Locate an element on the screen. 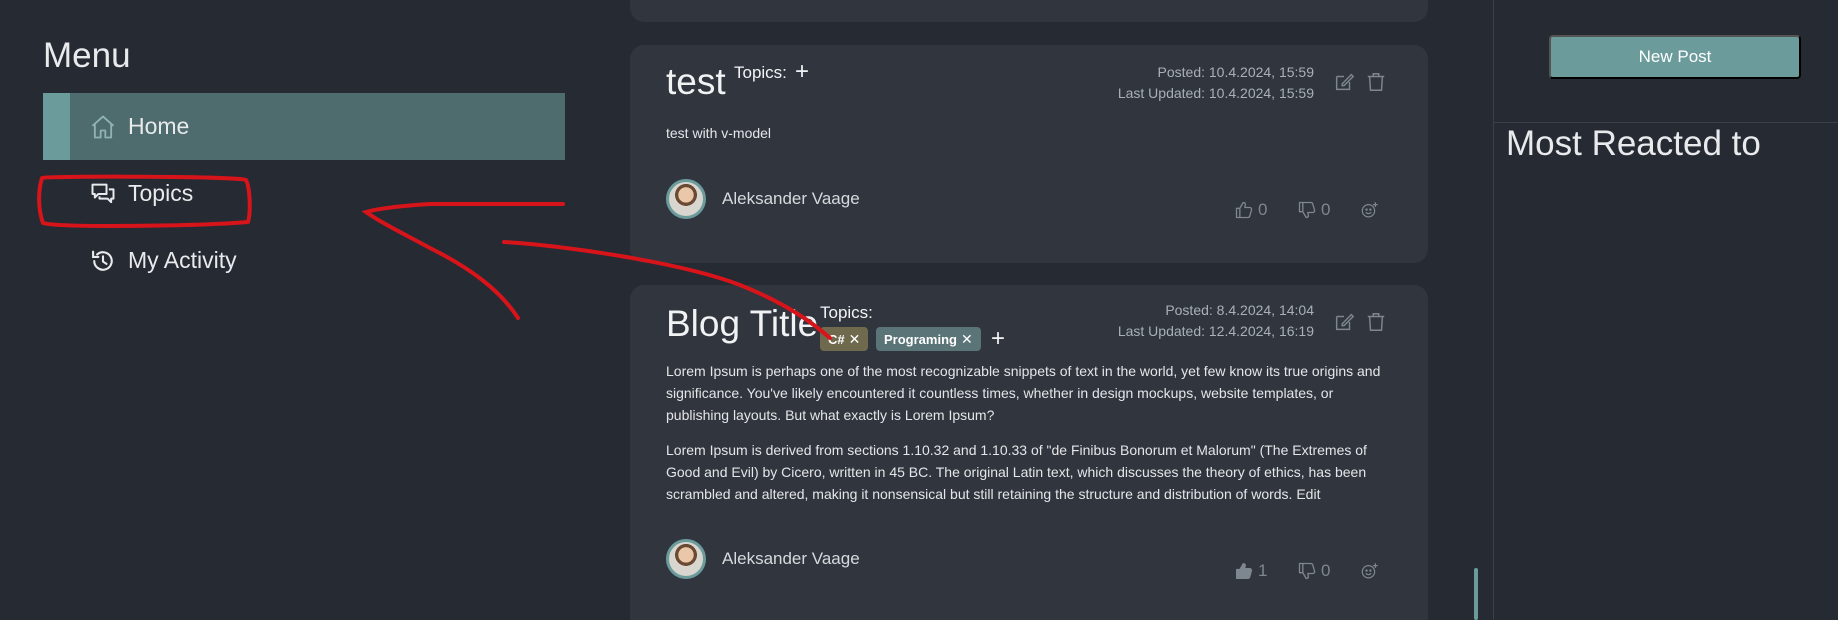 This screenshot has height=620, width=1838. posted-date: Posted: 10.4.2024, 15:59 is located at coordinates (1235, 72).